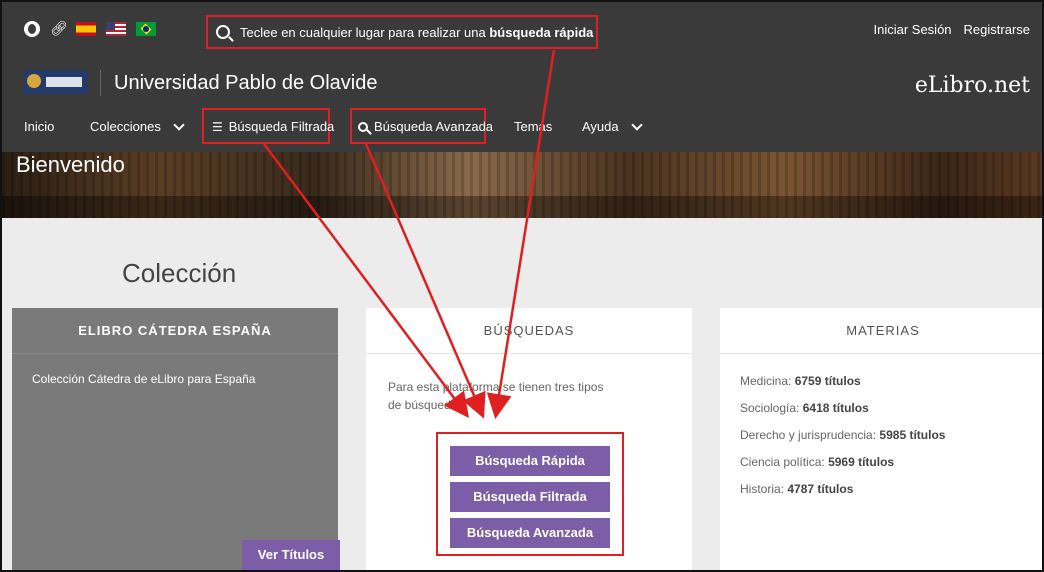 The image size is (1044, 572). I want to click on nav-avanzada-label: Búsqueda Avanzada, so click(434, 126).